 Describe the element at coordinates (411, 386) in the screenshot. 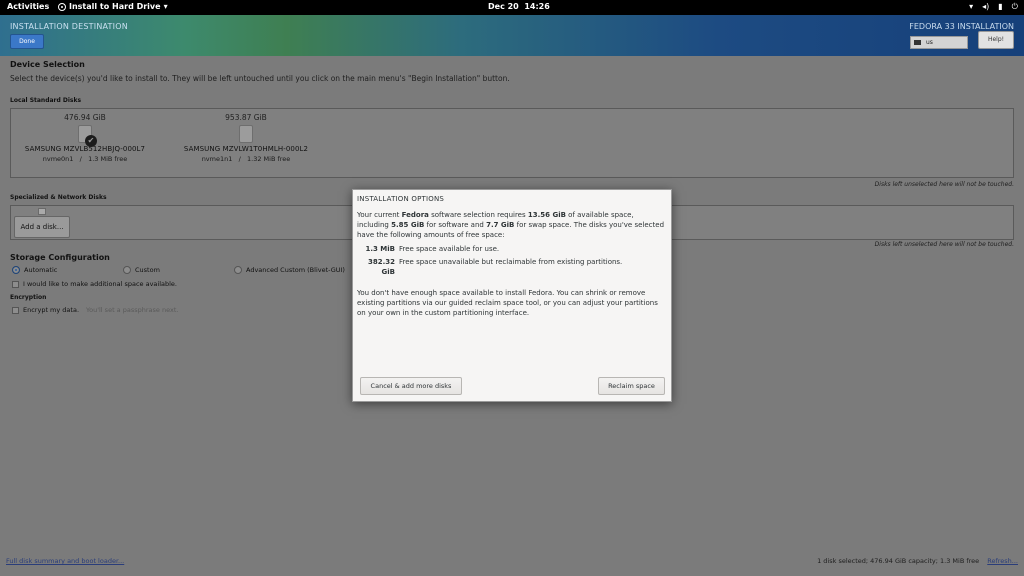

I see `cancel-add-disks-button: Cancel & add more disks` at that location.